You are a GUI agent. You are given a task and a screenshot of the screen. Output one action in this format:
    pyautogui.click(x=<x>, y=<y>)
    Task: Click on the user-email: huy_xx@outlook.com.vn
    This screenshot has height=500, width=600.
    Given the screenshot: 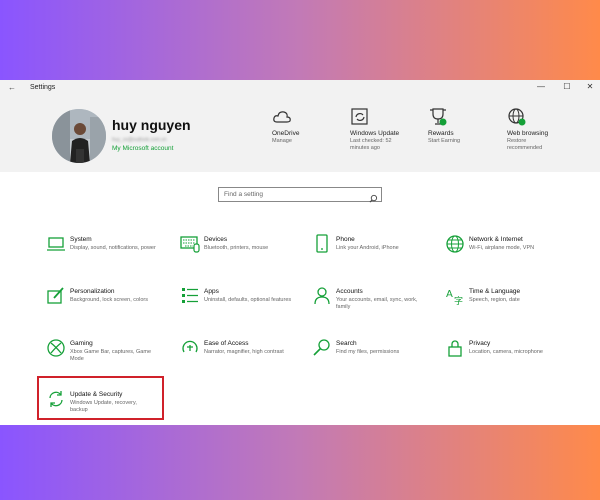 What is the action you would take?
    pyautogui.click(x=139, y=140)
    